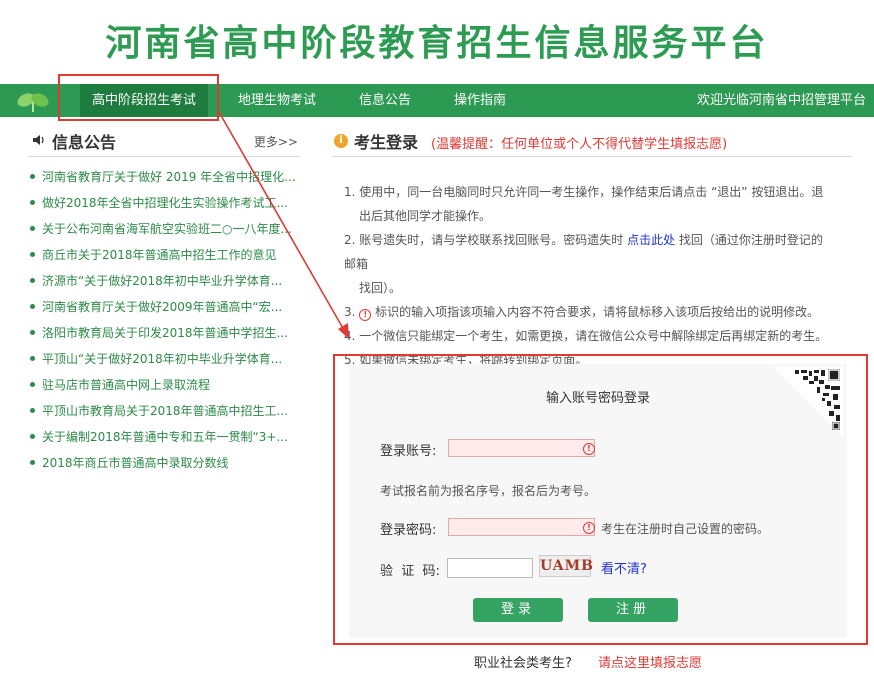 This screenshot has height=680, width=874. Describe the element at coordinates (523, 663) in the screenshot. I see `vocational-question: 职业社会类考生?` at that location.